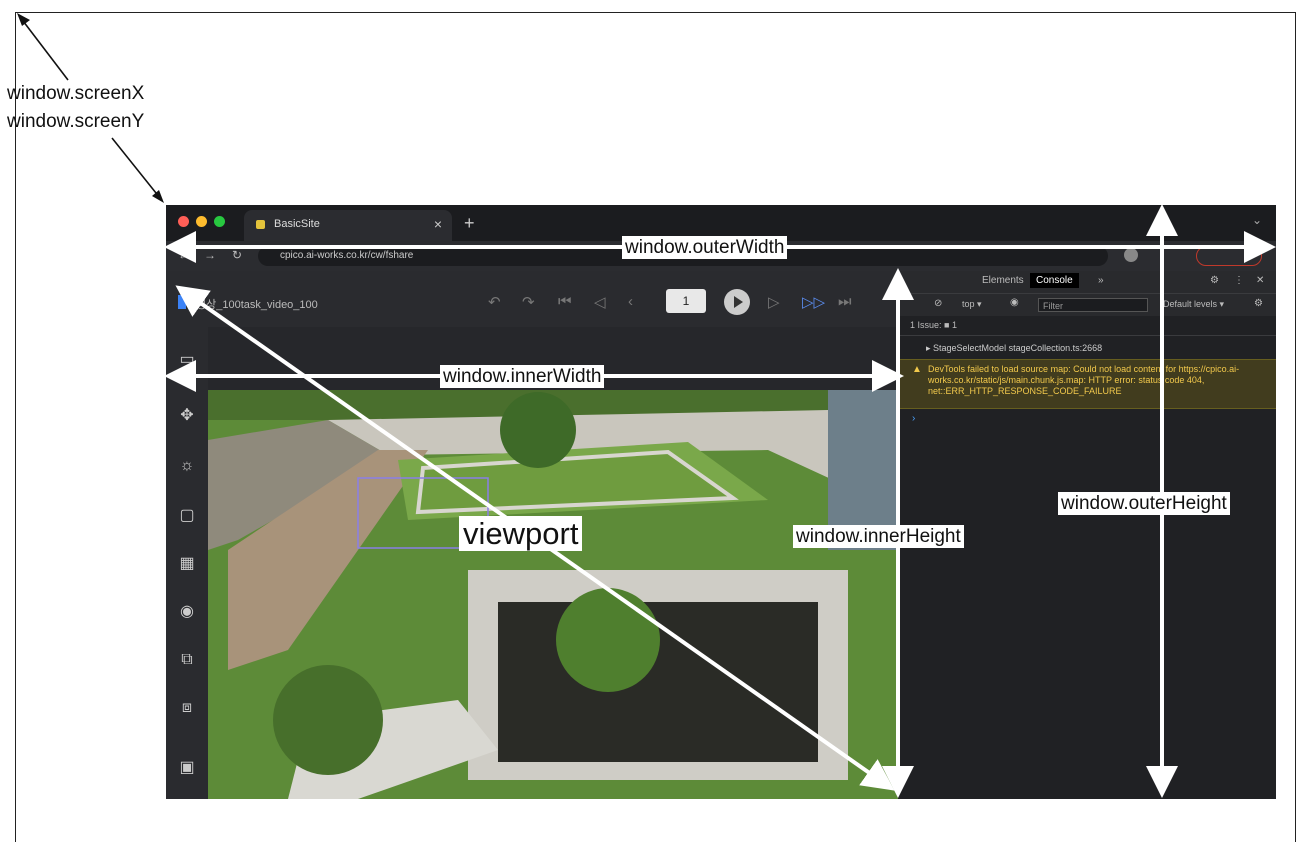 The width and height of the screenshot is (1304, 842). Describe the element at coordinates (878, 536) in the screenshot. I see `label-inner-height: window.innerHeight` at that location.